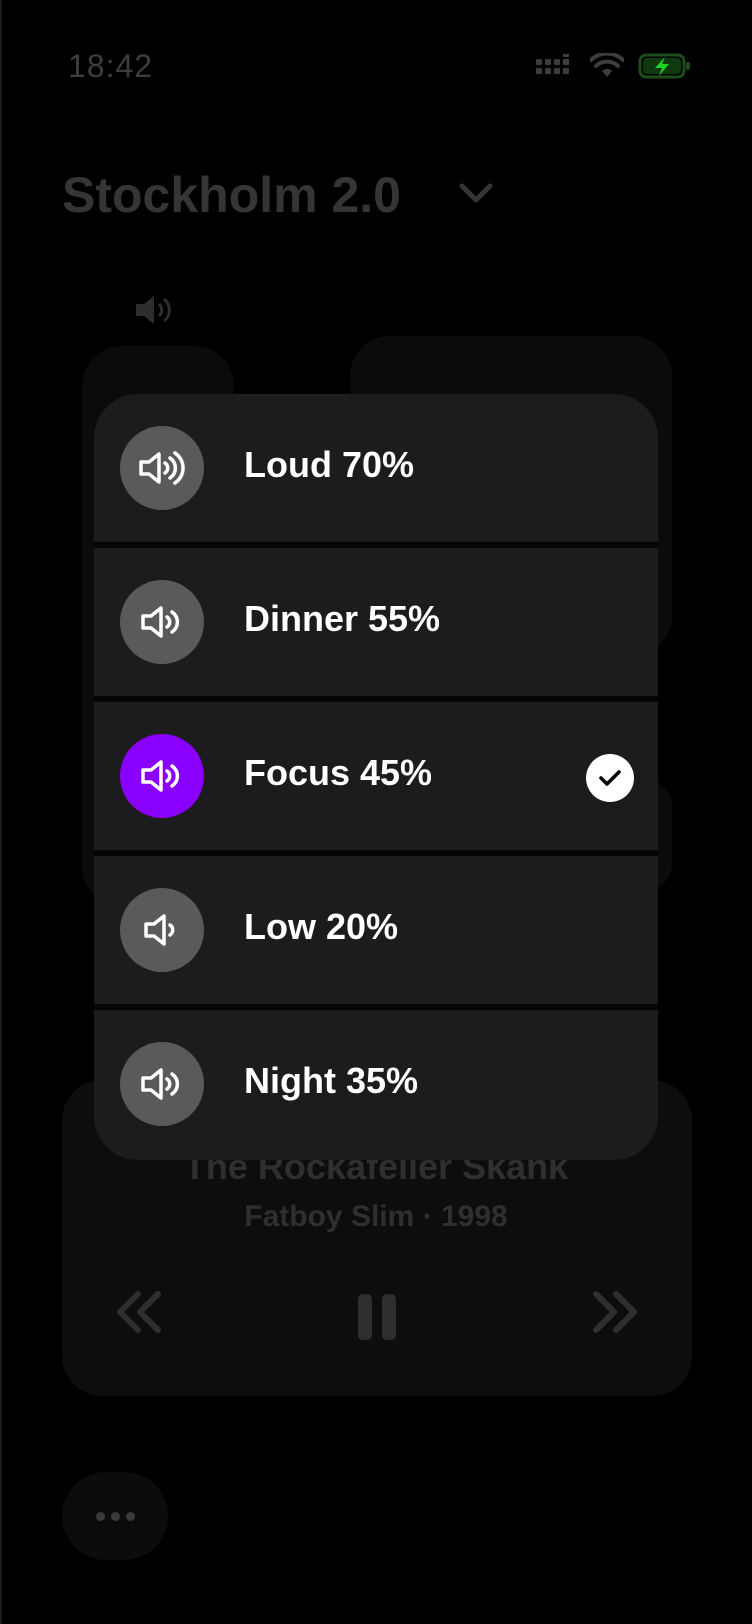 The height and width of the screenshot is (1624, 752). I want to click on preset-row-night: Night 35%, so click(376, 1085).